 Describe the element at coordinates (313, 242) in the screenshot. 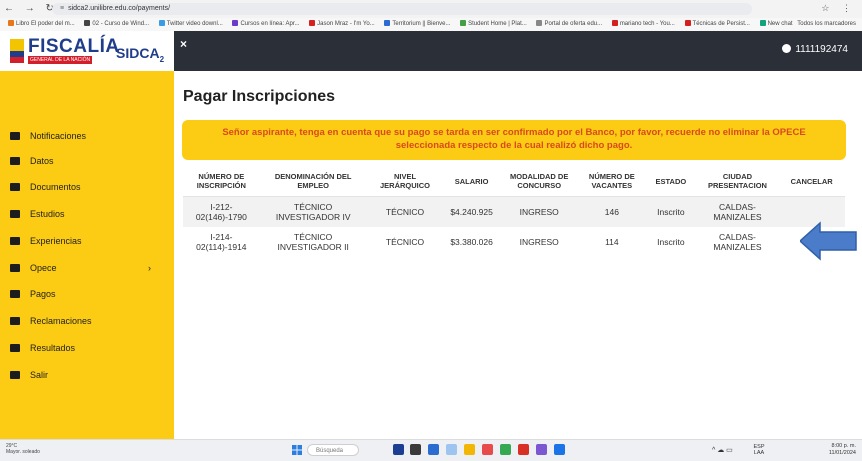

I see `job-title: TÉCNICO INVESTIGADOR II` at that location.